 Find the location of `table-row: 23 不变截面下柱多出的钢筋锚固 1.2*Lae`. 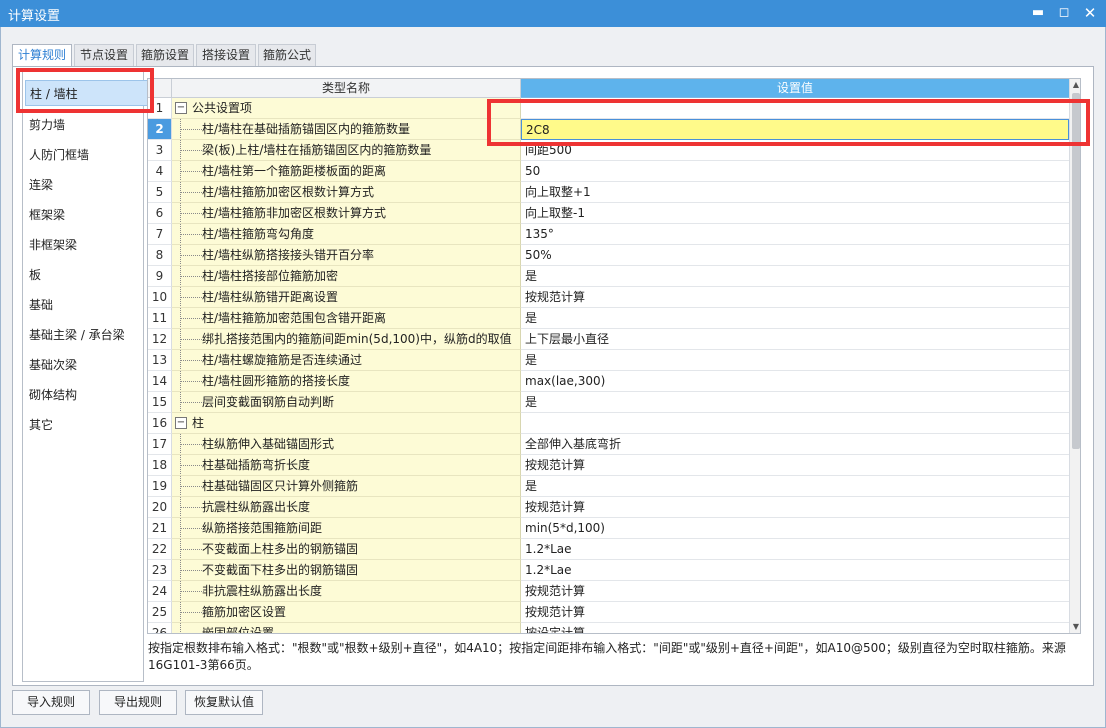

table-row: 23 不变截面下柱多出的钢筋锚固 1.2*Lae is located at coordinates (608, 570).